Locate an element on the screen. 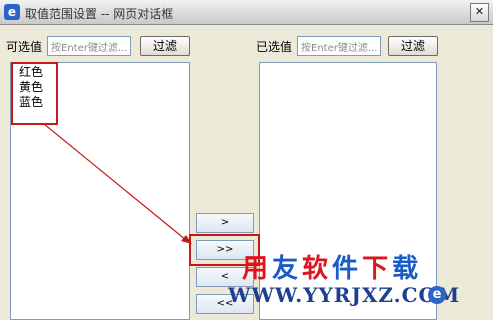 Image resolution: width=493 pixels, height=320 pixels. watermark-brand: 用友软件下载 is located at coordinates (332, 266).